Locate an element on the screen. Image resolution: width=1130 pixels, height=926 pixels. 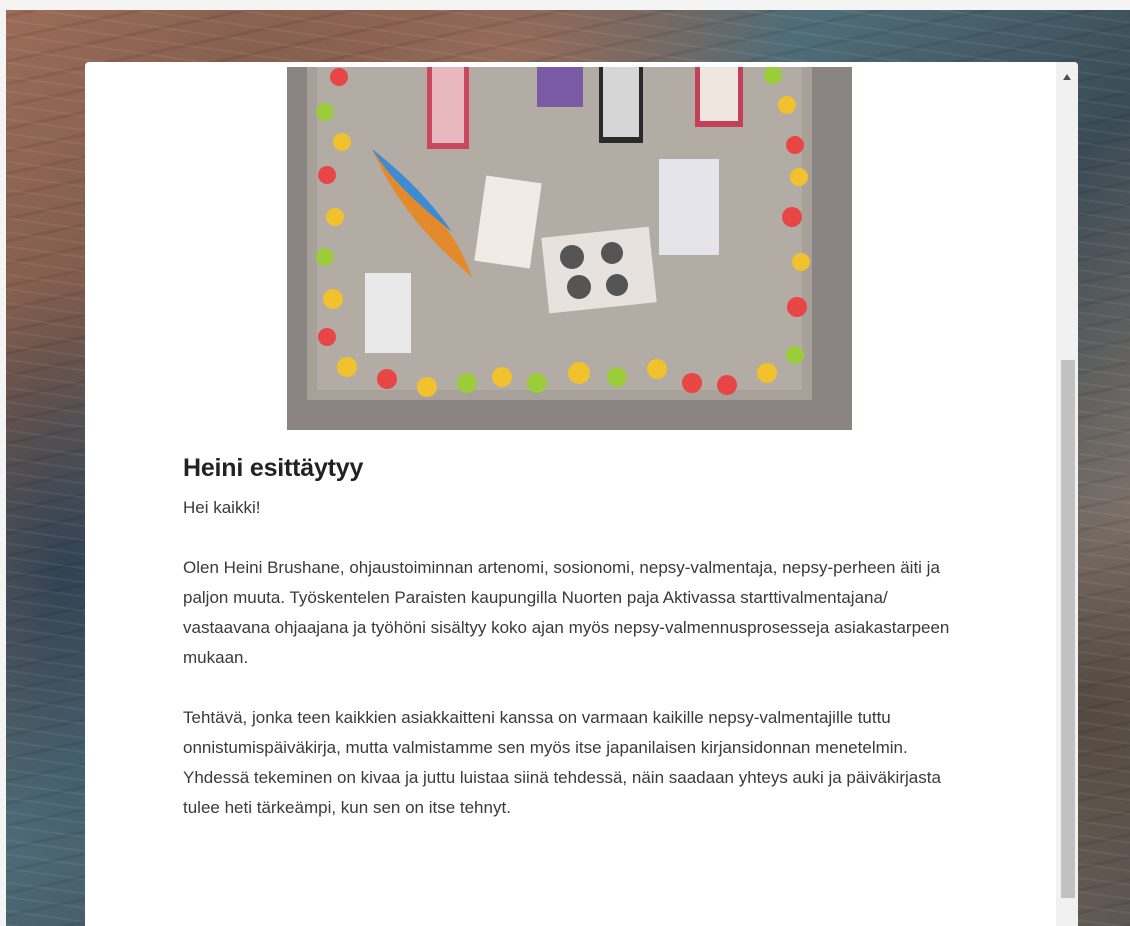
triangle-up-icon is located at coordinates (1067, 77).